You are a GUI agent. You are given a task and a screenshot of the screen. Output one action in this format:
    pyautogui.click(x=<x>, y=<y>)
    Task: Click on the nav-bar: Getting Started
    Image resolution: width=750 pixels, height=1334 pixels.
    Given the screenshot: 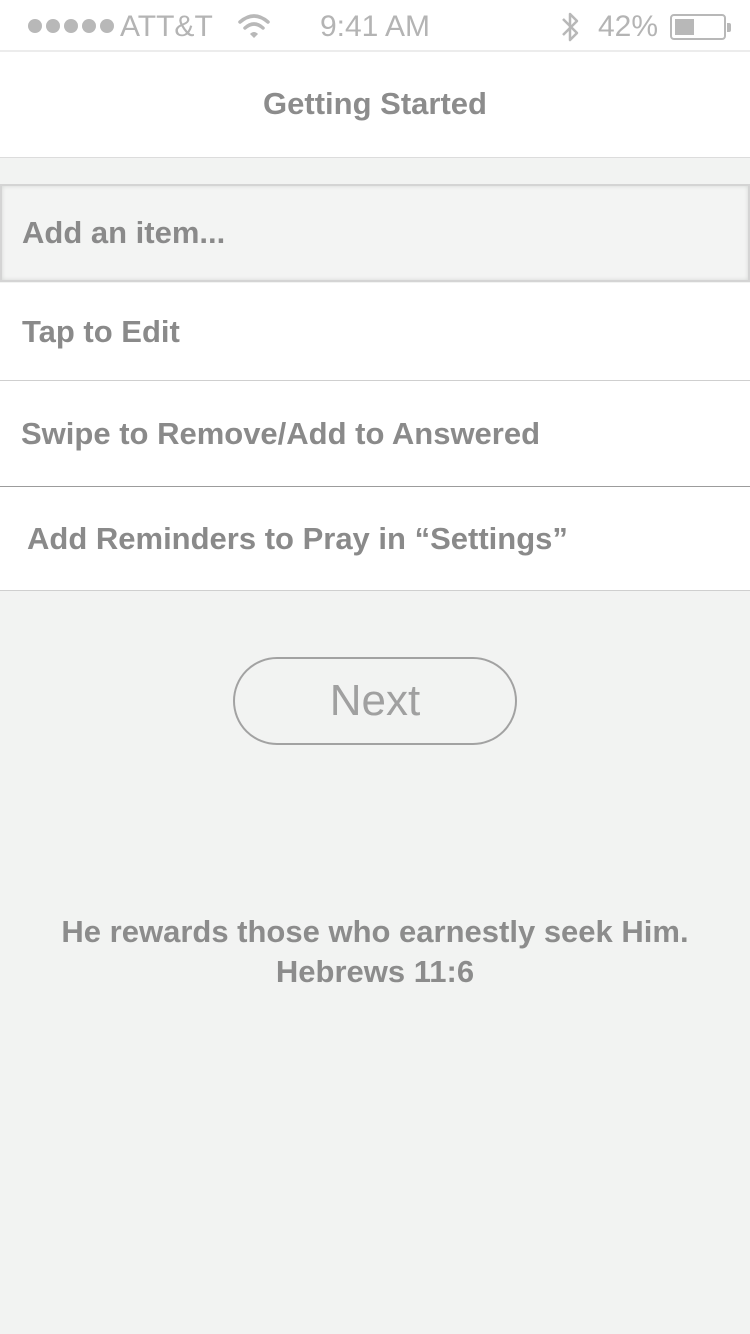 What is the action you would take?
    pyautogui.click(x=375, y=105)
    